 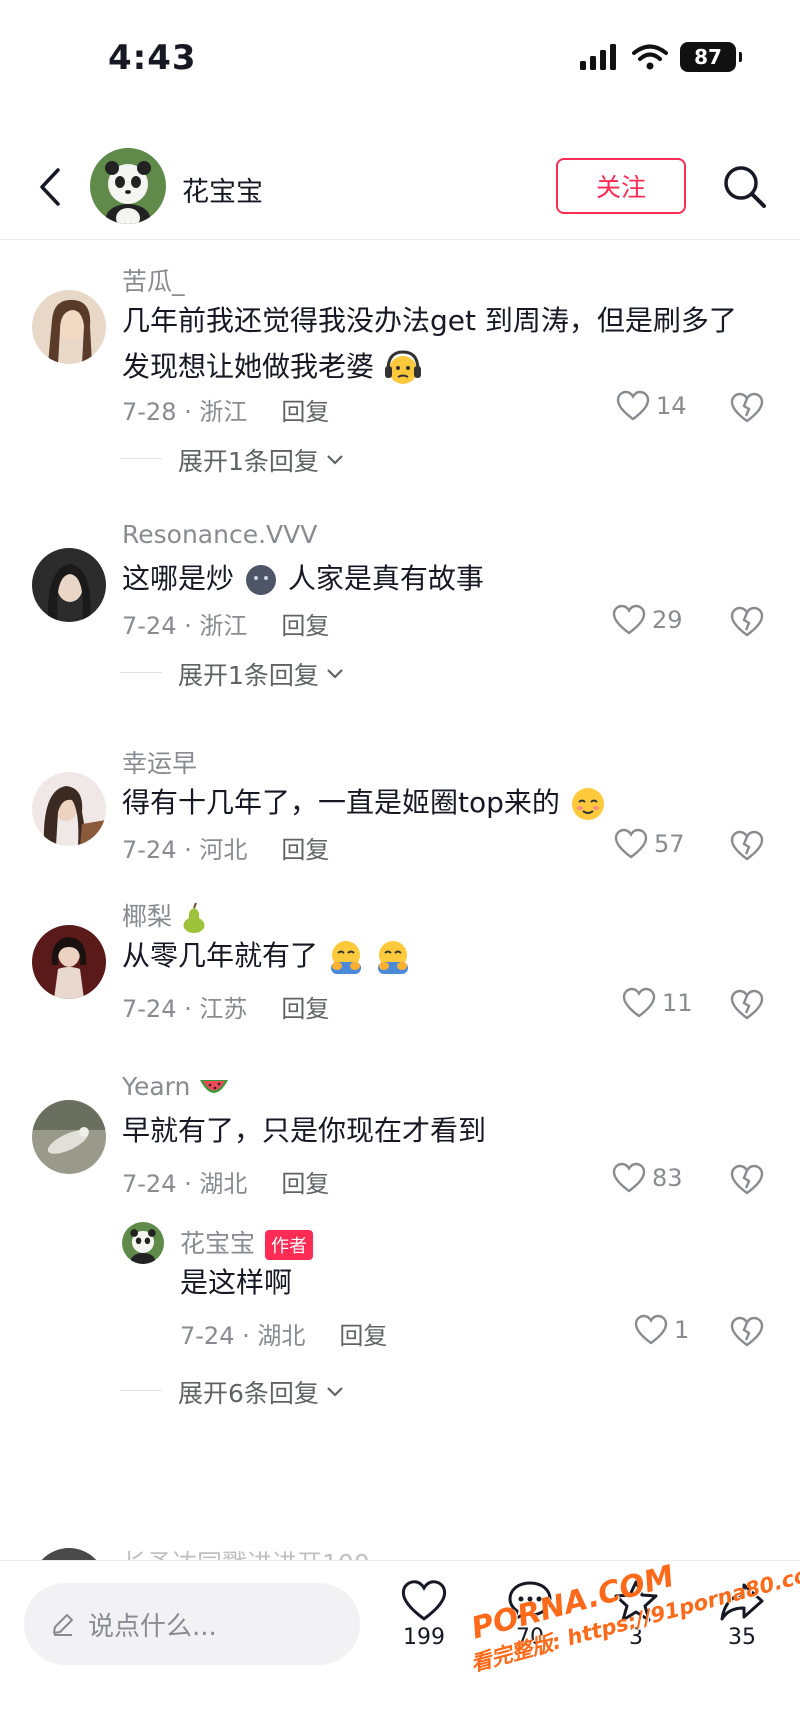 I want to click on share-button: 35, so click(x=742, y=1614).